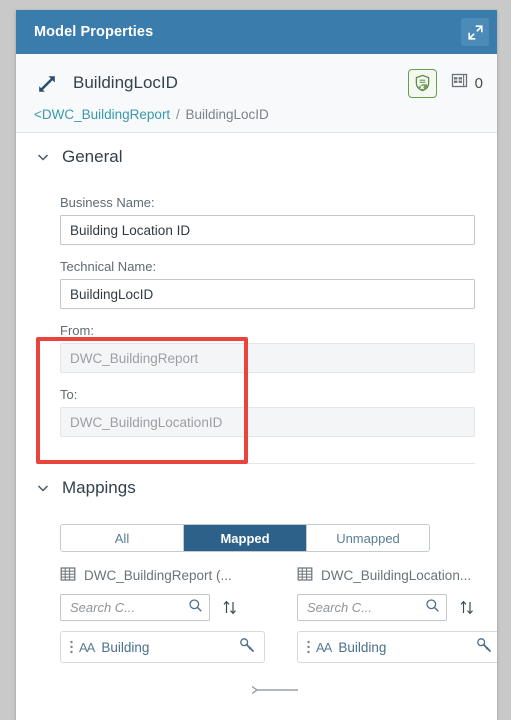 The width and height of the screenshot is (511, 720). I want to click on breadcrumb-parent-link: <DWC_BuildingReport, so click(102, 114).